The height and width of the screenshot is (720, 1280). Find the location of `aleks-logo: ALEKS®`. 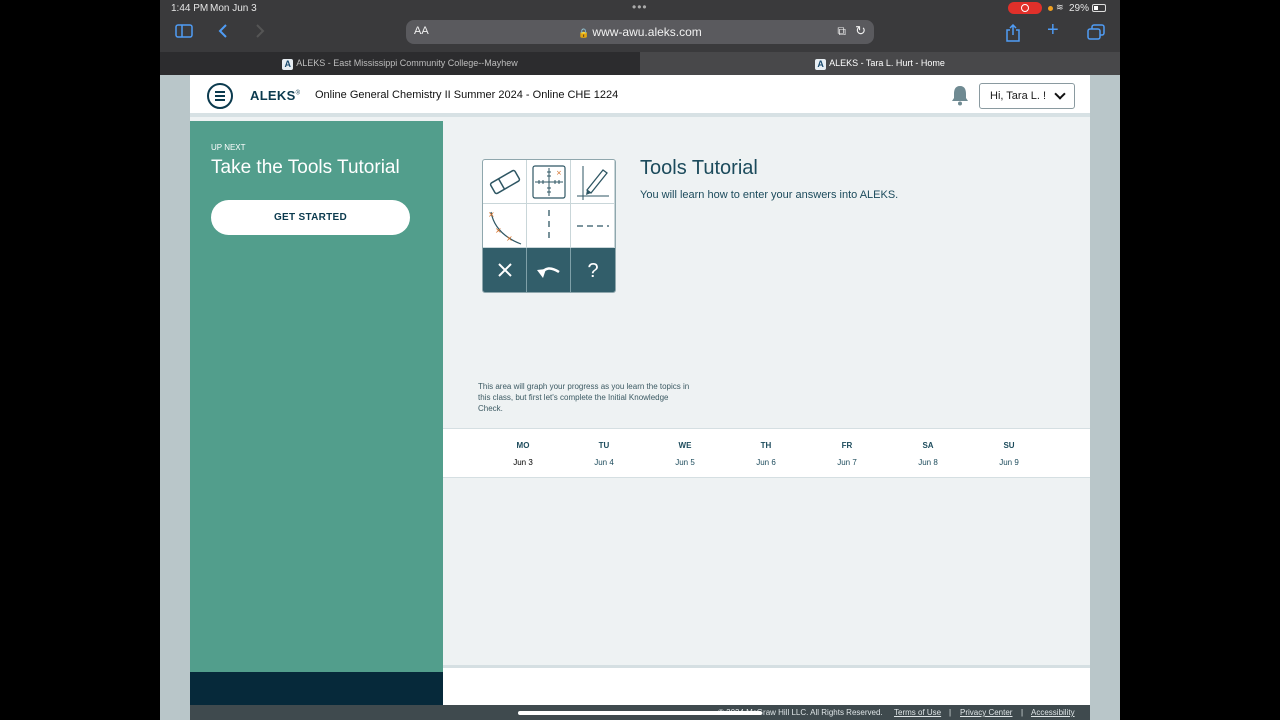

aleks-logo: ALEKS® is located at coordinates (275, 95).